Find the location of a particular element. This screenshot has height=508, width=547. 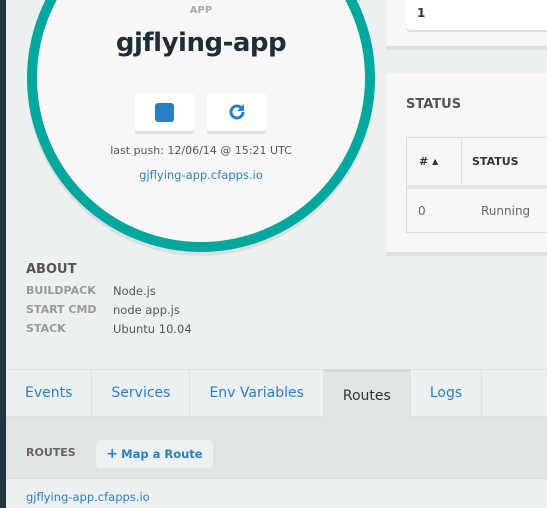

app-name: gjflying-app is located at coordinates (201, 43).